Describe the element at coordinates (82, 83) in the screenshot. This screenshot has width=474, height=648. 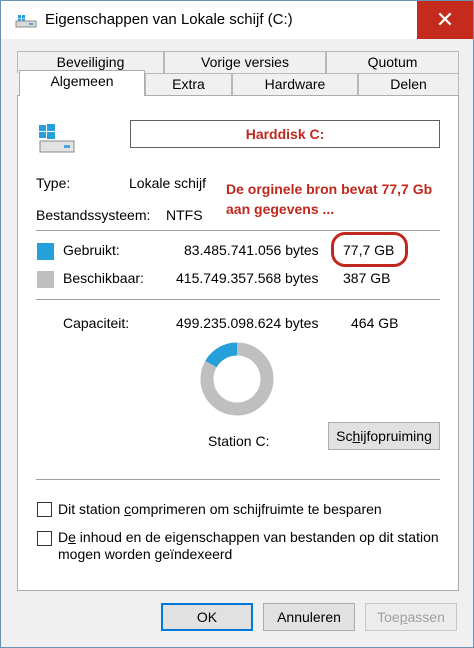
I see `tab-algemeen: Algemeen` at that location.